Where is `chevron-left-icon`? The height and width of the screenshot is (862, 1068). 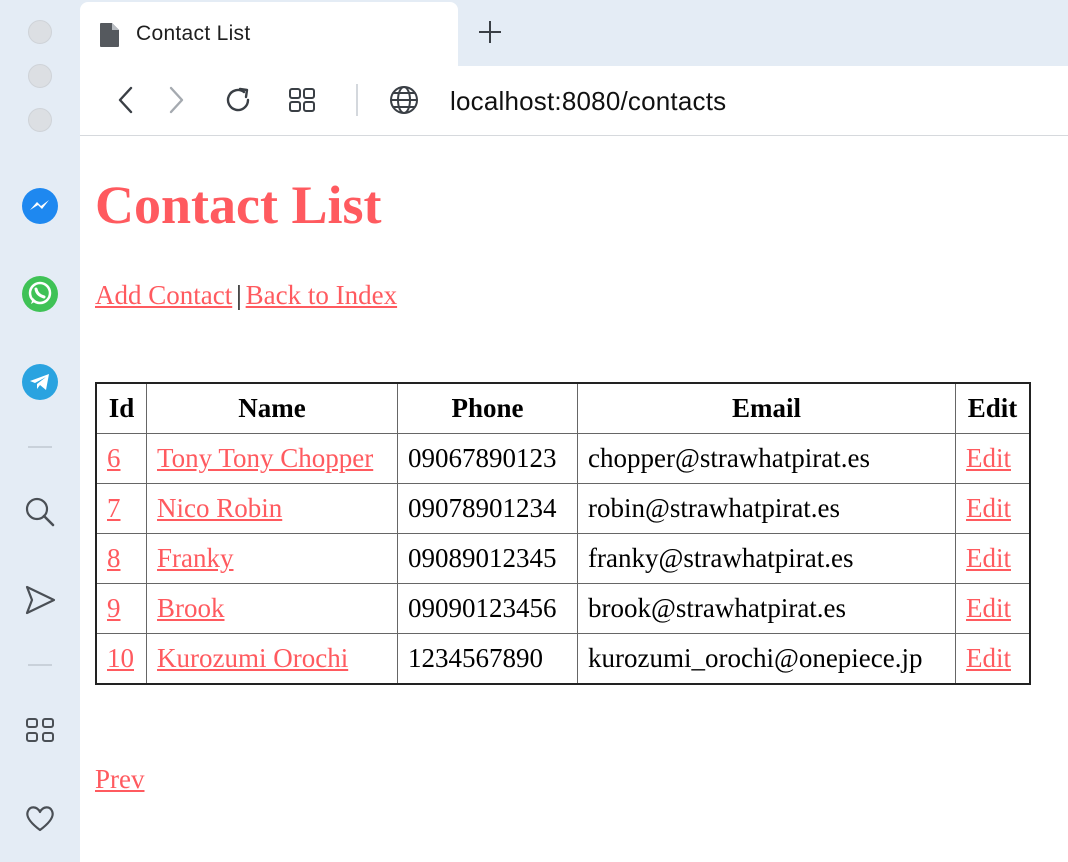
chevron-left-icon is located at coordinates (125, 100).